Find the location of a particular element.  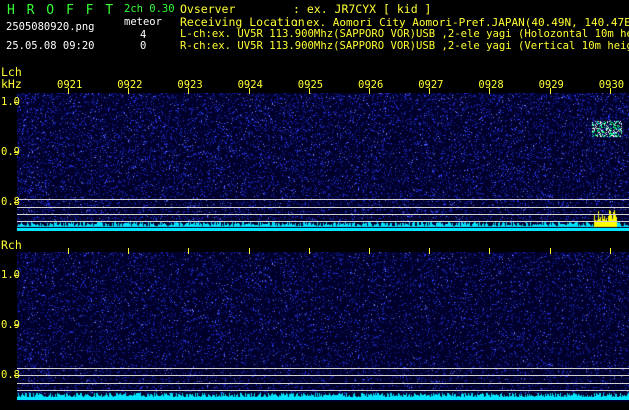

lch-baseline is located at coordinates (323, 229).